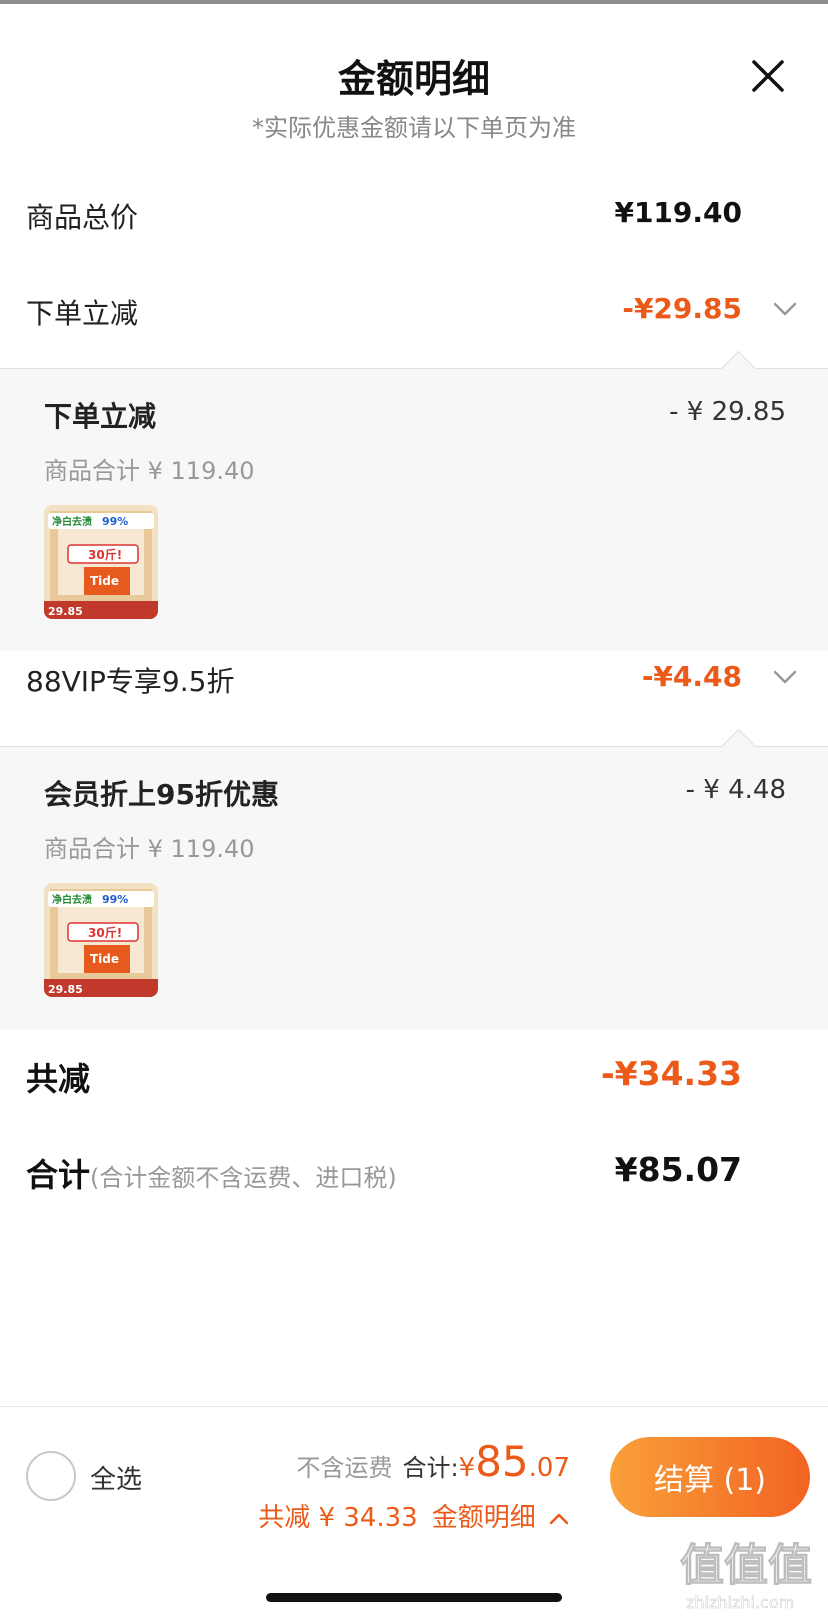 The height and width of the screenshot is (1618, 828). What do you see at coordinates (671, 1073) in the screenshot?
I see `total-discount-value: -¥34.33` at bounding box center [671, 1073].